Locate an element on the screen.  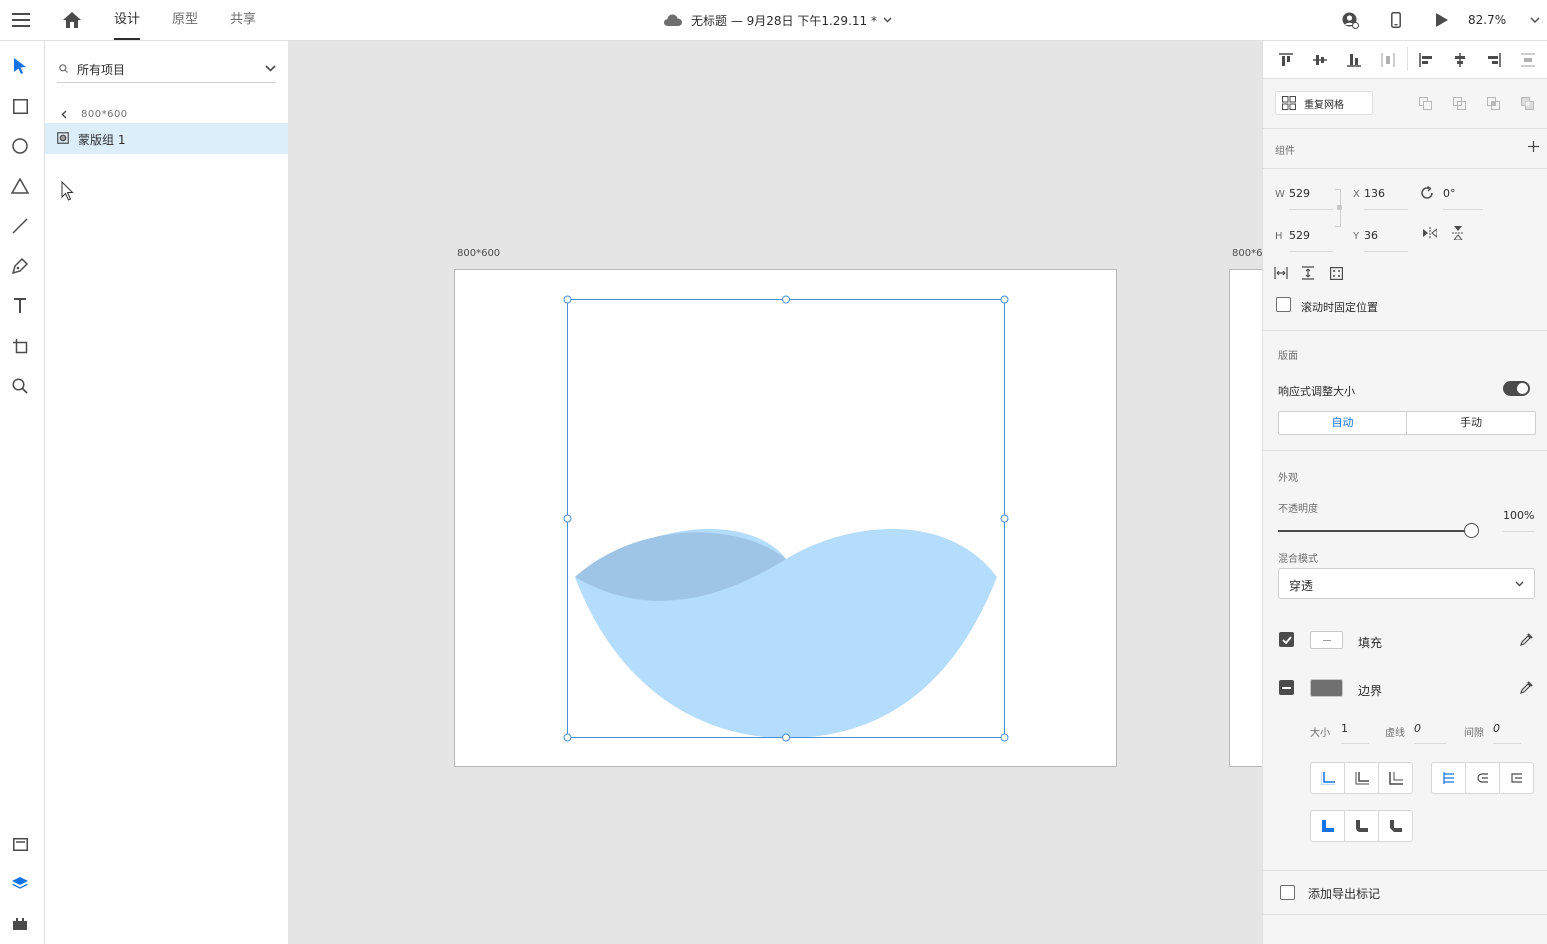
export-mark-checkbox is located at coordinates (1287, 892).